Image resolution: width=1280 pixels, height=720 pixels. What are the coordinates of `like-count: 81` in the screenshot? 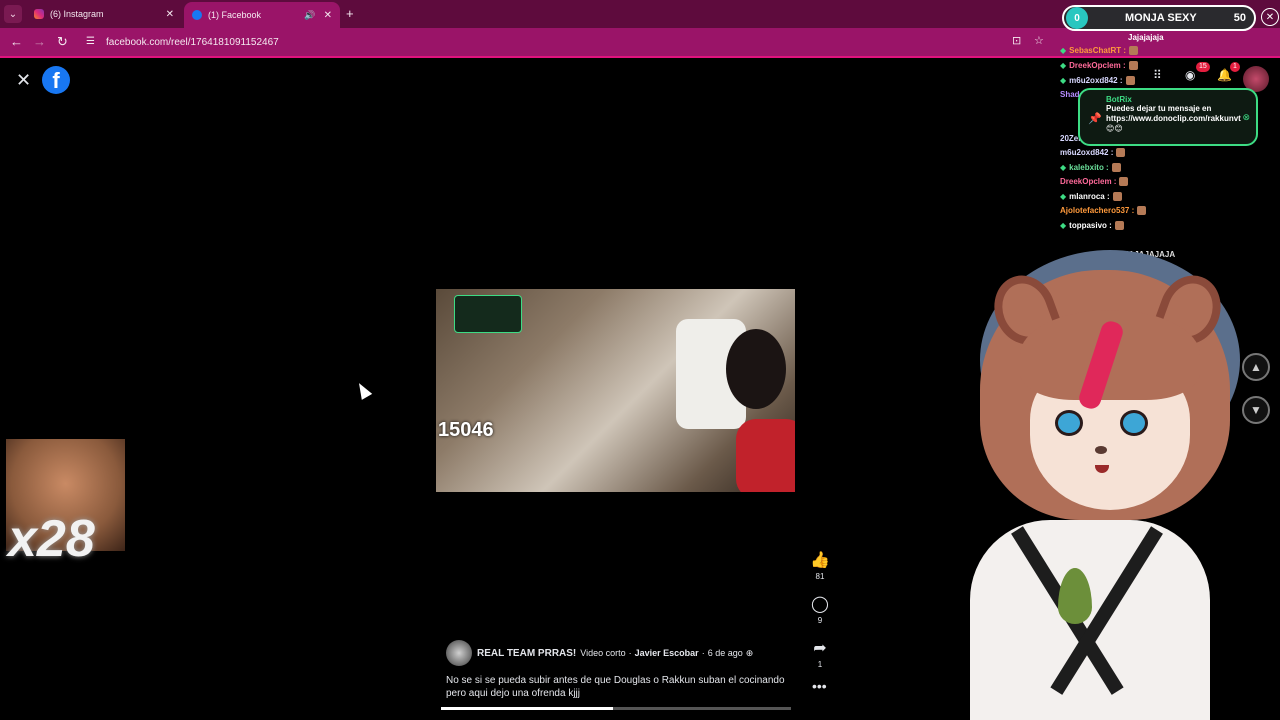 It's located at (820, 576).